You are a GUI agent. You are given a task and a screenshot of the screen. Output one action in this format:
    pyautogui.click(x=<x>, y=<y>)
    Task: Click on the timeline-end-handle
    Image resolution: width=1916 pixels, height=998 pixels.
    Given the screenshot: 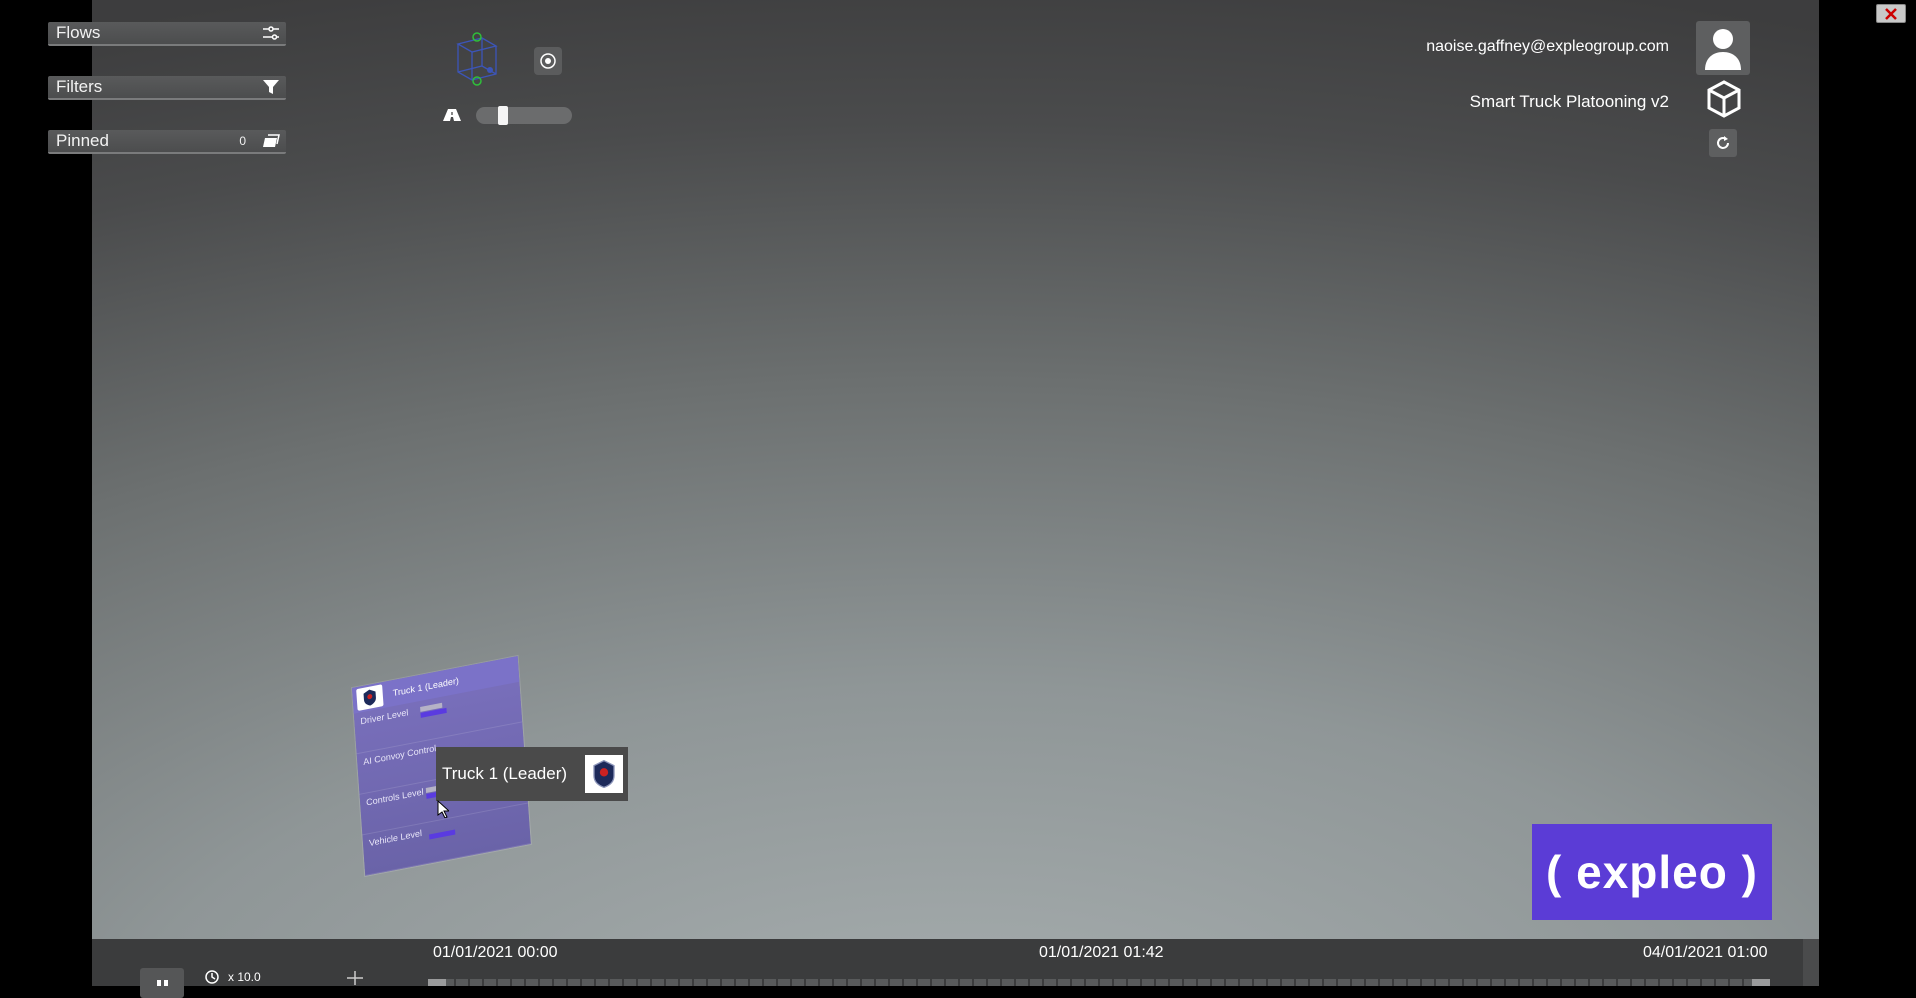 What is the action you would take?
    pyautogui.click(x=1761, y=982)
    